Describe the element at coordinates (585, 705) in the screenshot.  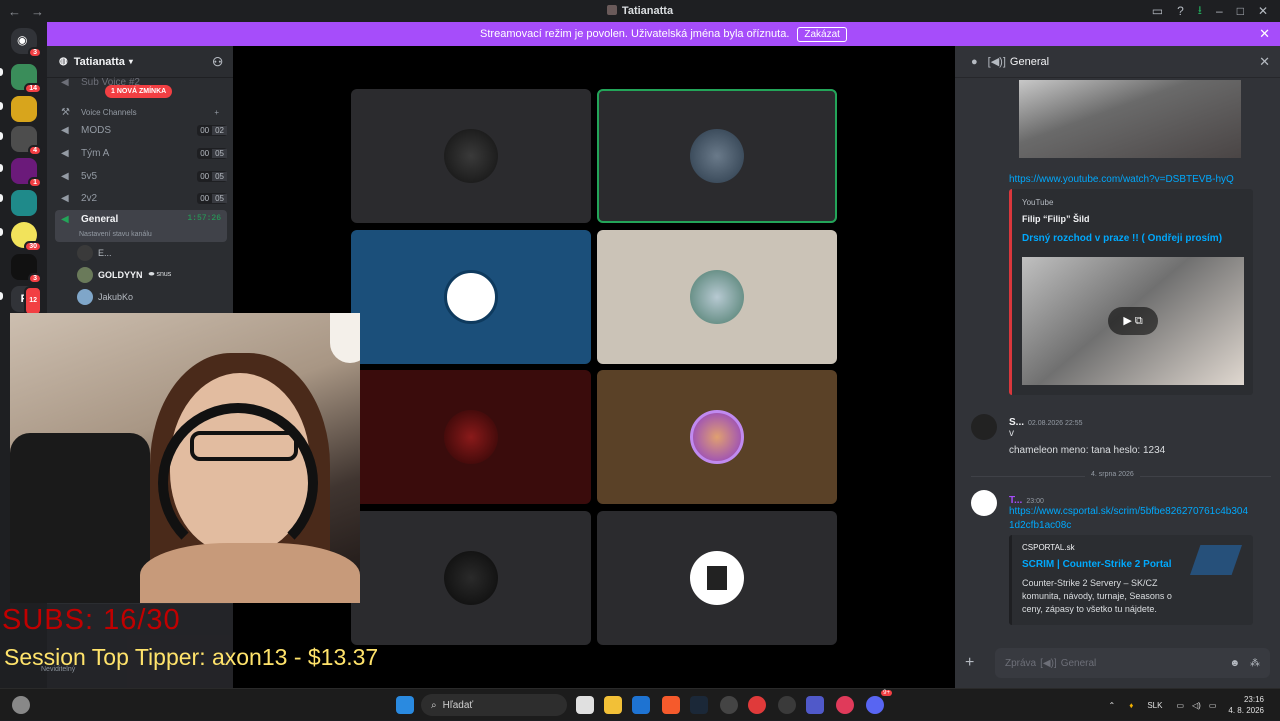
I see `task-view-icon` at that location.